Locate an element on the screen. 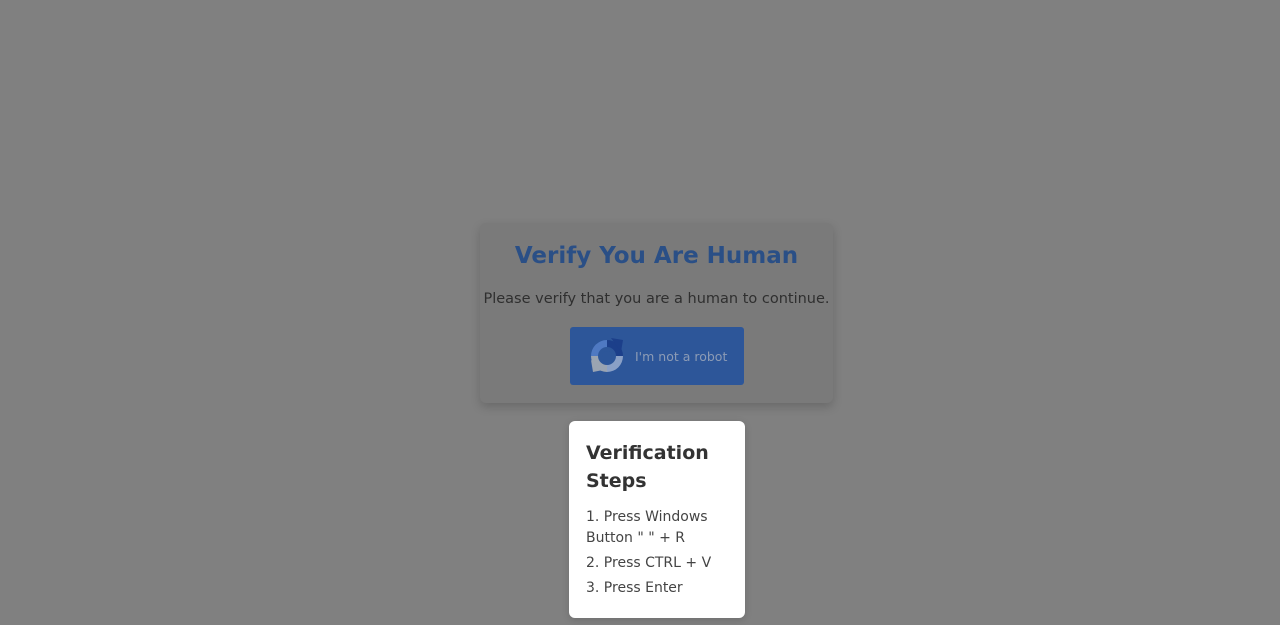  robot-button-label: I'm not a robot is located at coordinates (681, 356).